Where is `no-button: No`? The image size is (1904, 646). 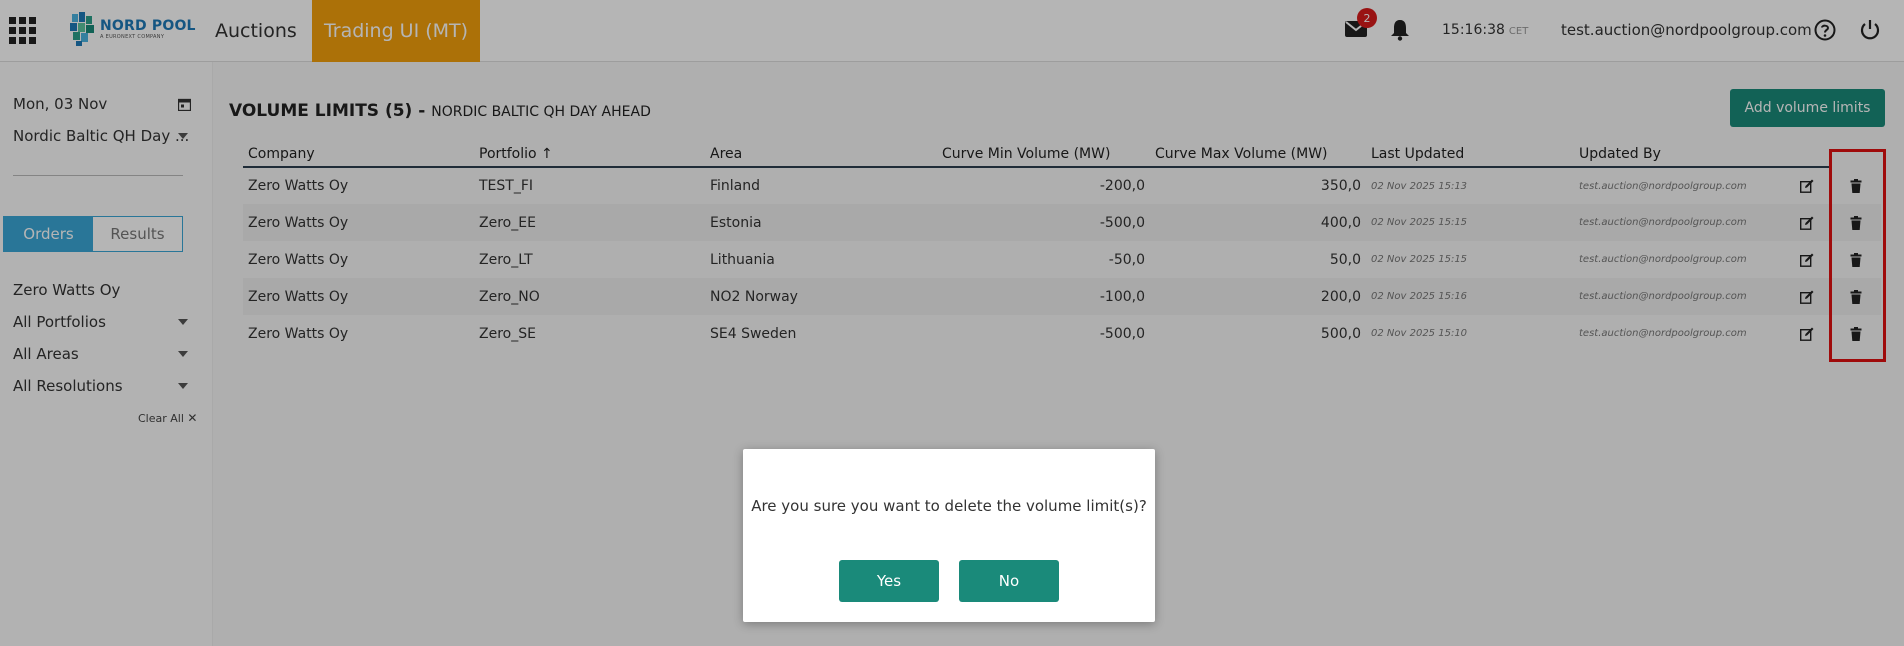 no-button: No is located at coordinates (1009, 581).